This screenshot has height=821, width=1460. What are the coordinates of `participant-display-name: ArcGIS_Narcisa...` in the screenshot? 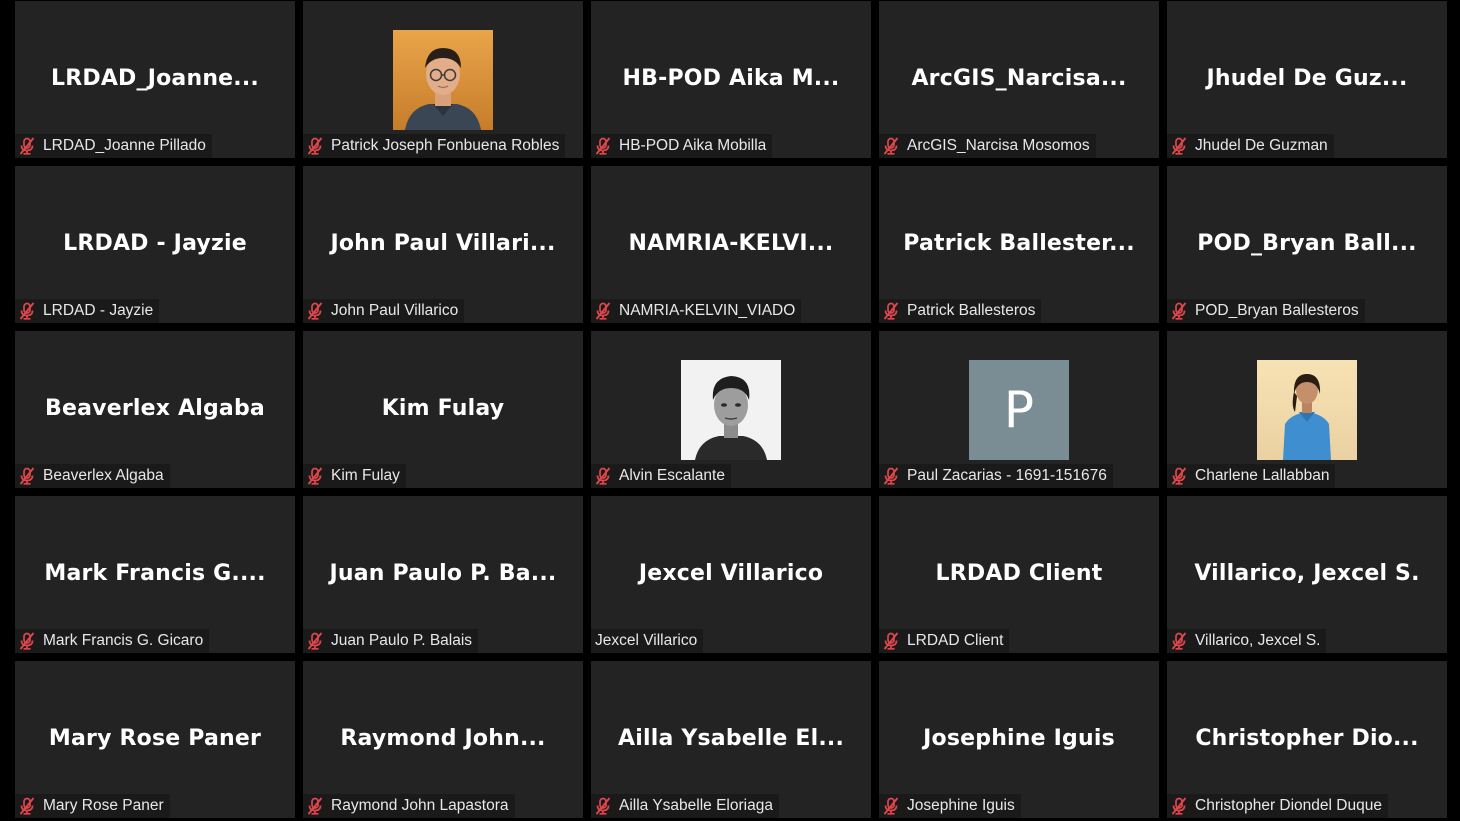 It's located at (1019, 78).